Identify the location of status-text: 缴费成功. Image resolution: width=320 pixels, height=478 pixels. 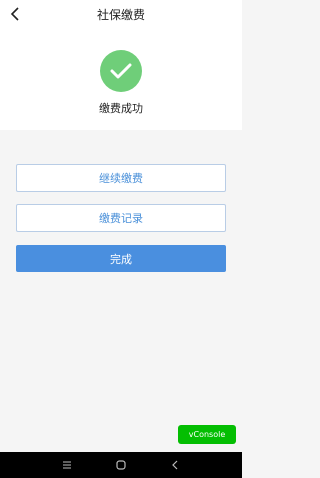
(121, 108).